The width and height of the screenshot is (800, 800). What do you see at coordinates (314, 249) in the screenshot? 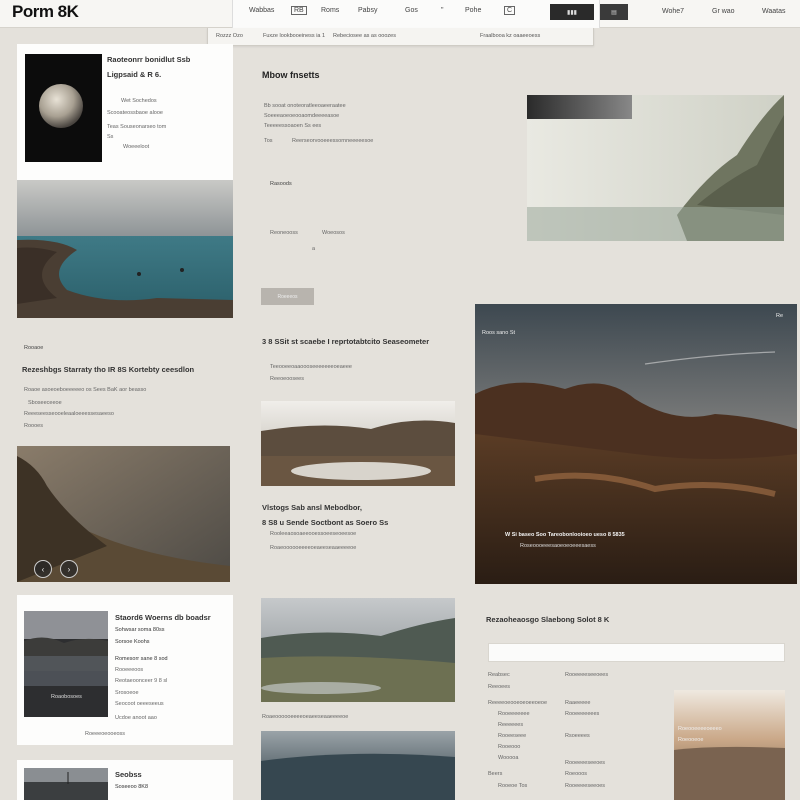
I see `mid-stat-3: a` at bounding box center [314, 249].